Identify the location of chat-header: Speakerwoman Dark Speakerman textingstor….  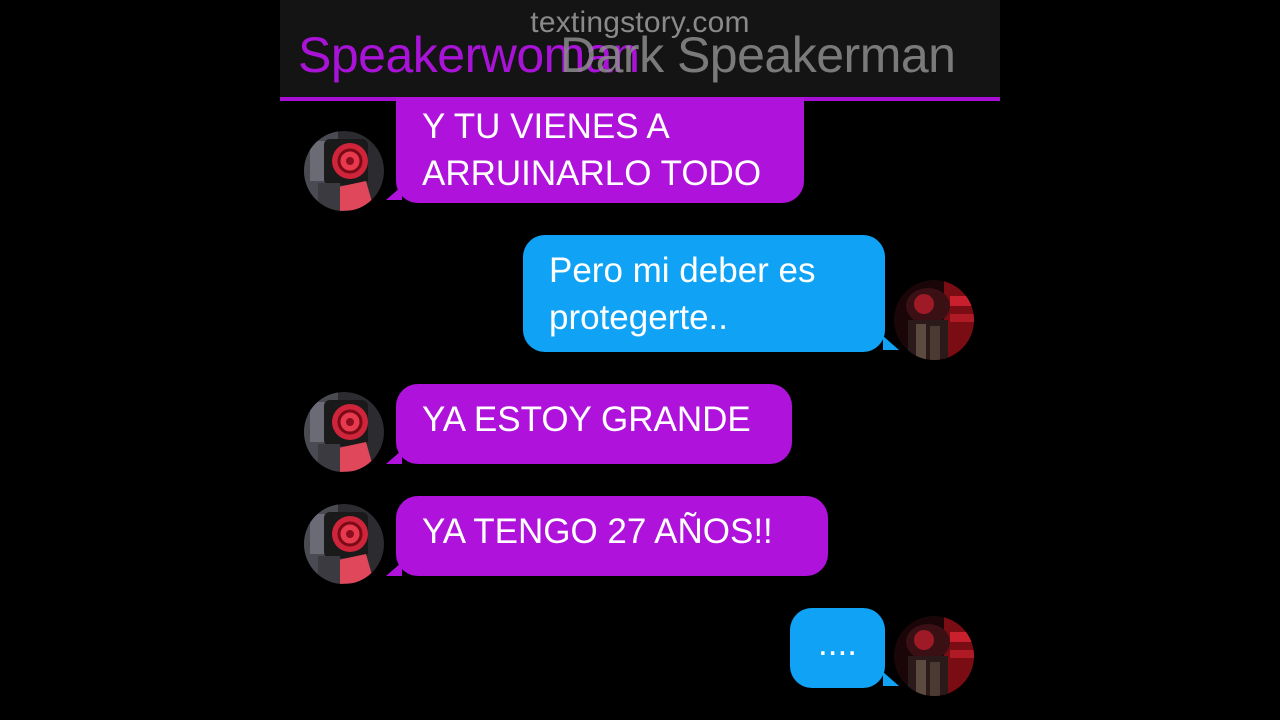
(640, 50).